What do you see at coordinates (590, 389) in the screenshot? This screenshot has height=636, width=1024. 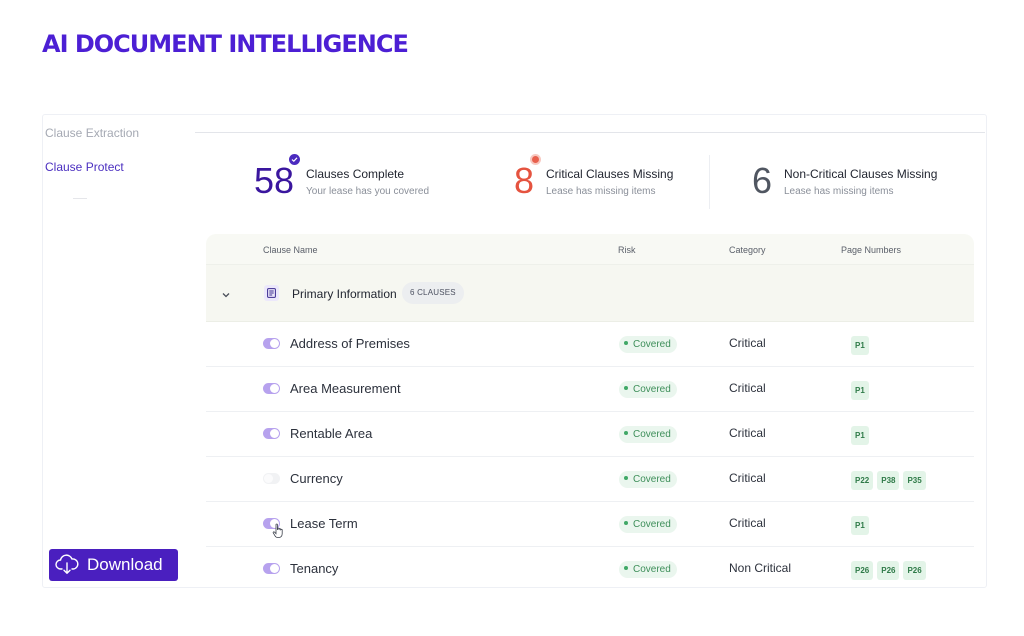 I see `table-row: Area Measurement Covered Critical P1` at bounding box center [590, 389].